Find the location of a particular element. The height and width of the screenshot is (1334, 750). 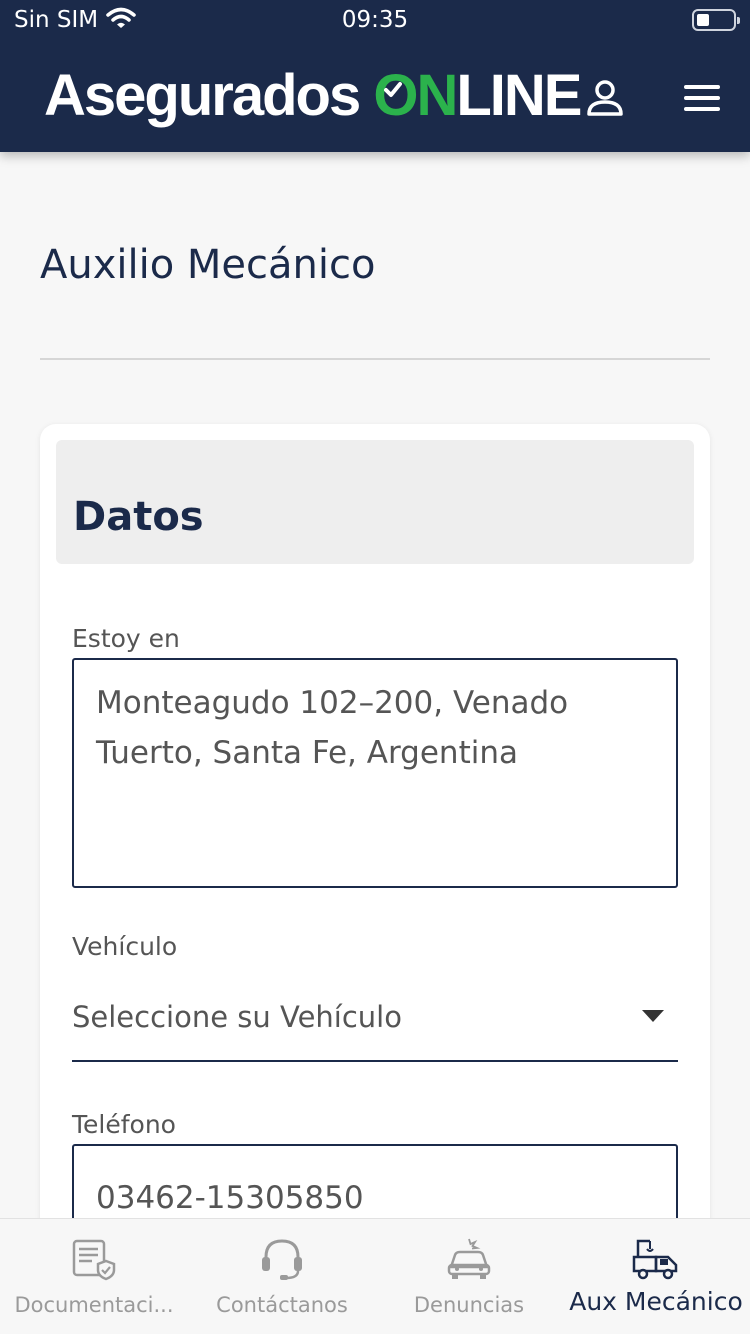

location-label: Estoy en is located at coordinates (126, 638).